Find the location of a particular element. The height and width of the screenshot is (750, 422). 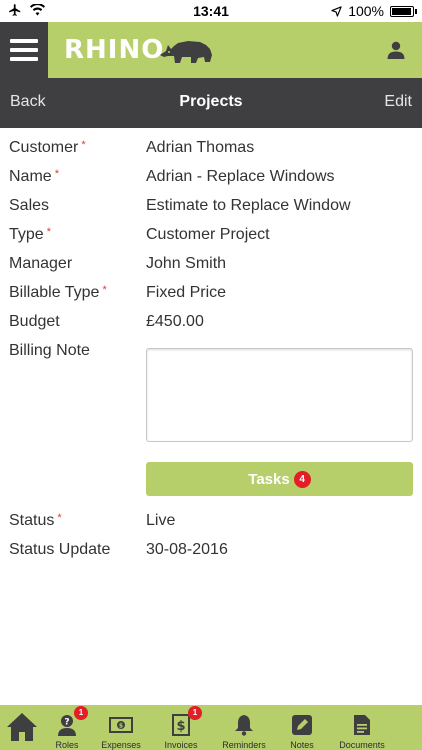

tab-expenses: $ Expenses is located at coordinates (121, 727).